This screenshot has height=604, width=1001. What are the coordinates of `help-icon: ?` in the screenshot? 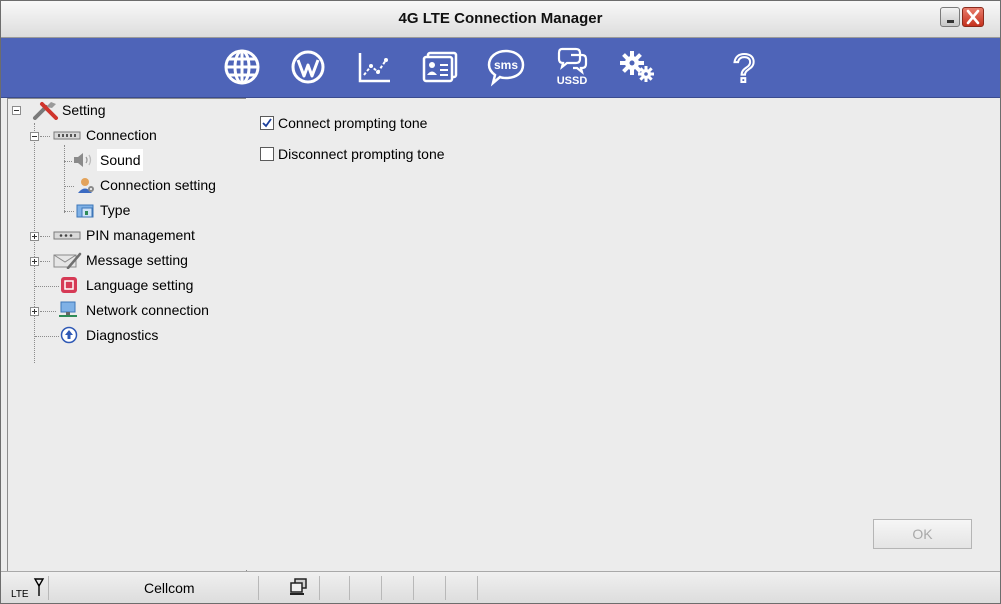 It's located at (744, 67).